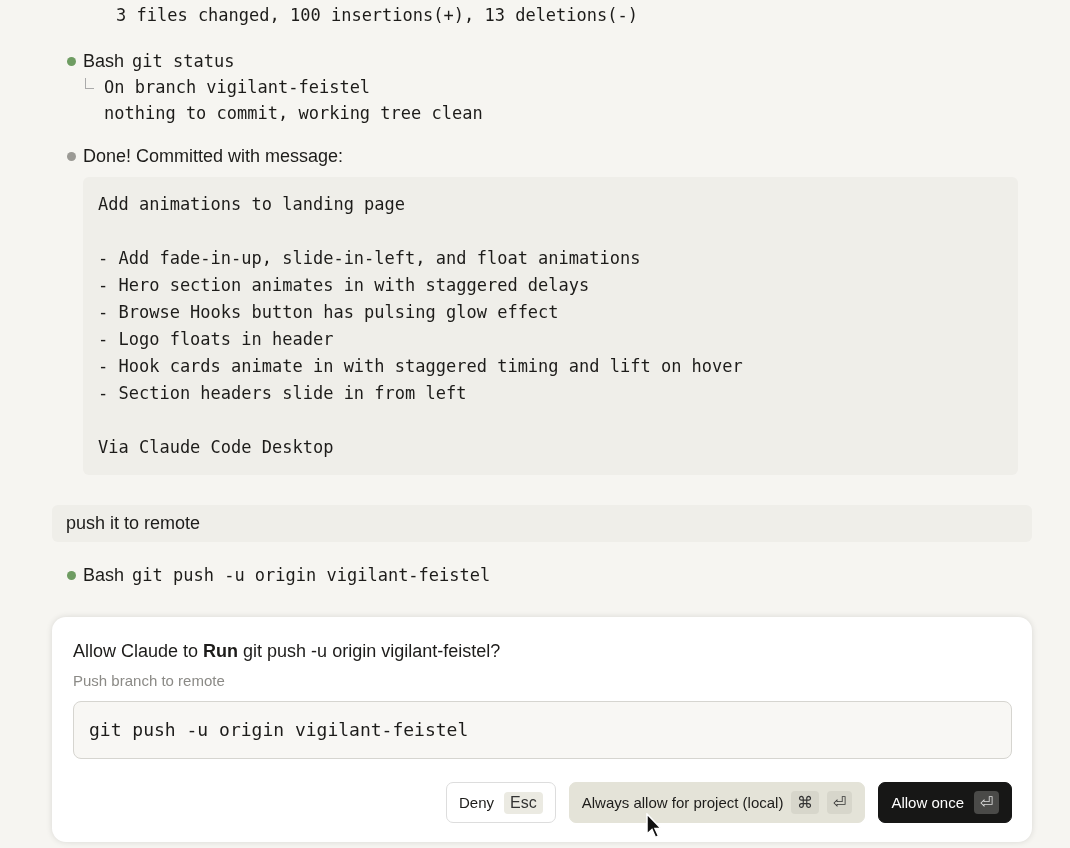  Describe the element at coordinates (377, 15) in the screenshot. I see `output-text: 3 files changed, 100 insertions(+), 13 deletions(-)` at that location.